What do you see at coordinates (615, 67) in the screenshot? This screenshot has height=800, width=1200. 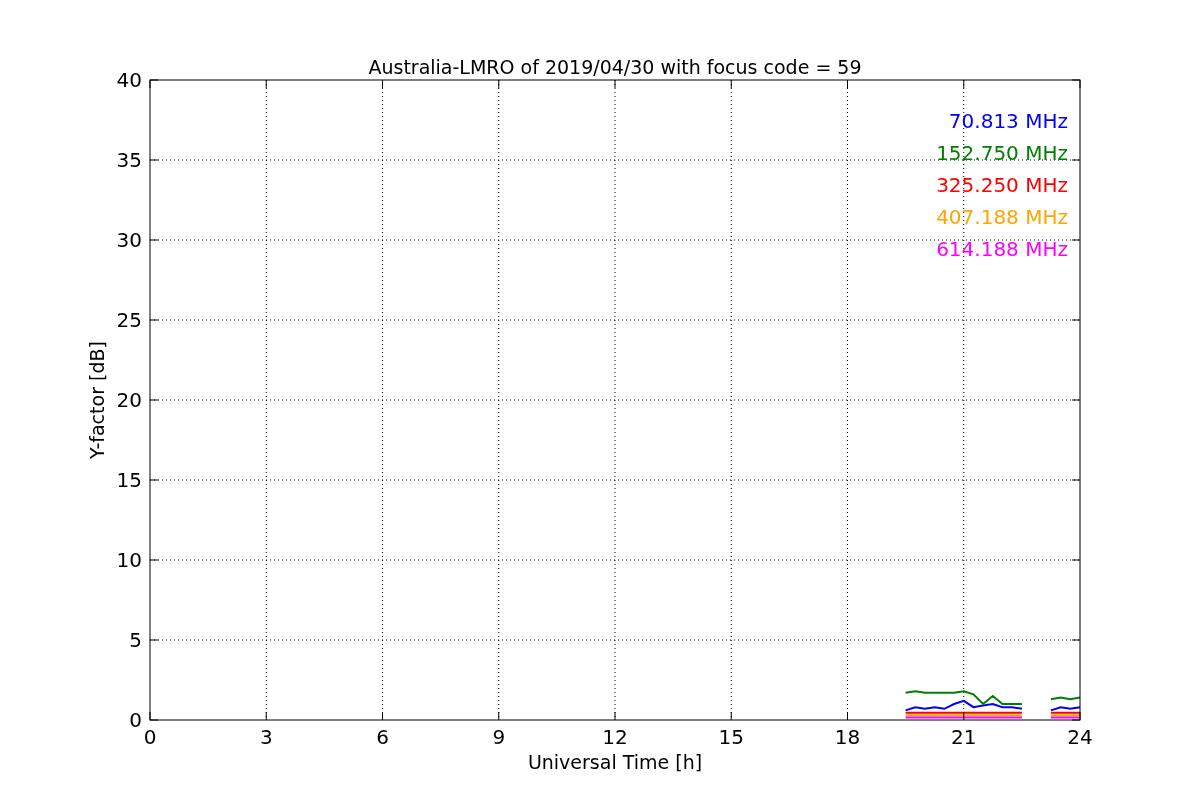 I see `chart-title: Australia-LMRO of 2019/04/30 with focus code = 59` at bounding box center [615, 67].